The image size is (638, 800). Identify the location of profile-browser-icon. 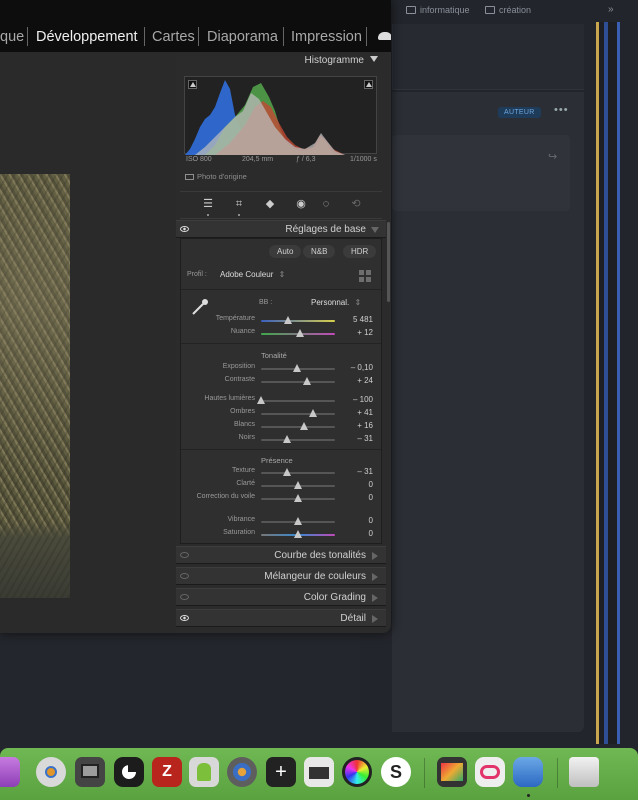
(365, 276).